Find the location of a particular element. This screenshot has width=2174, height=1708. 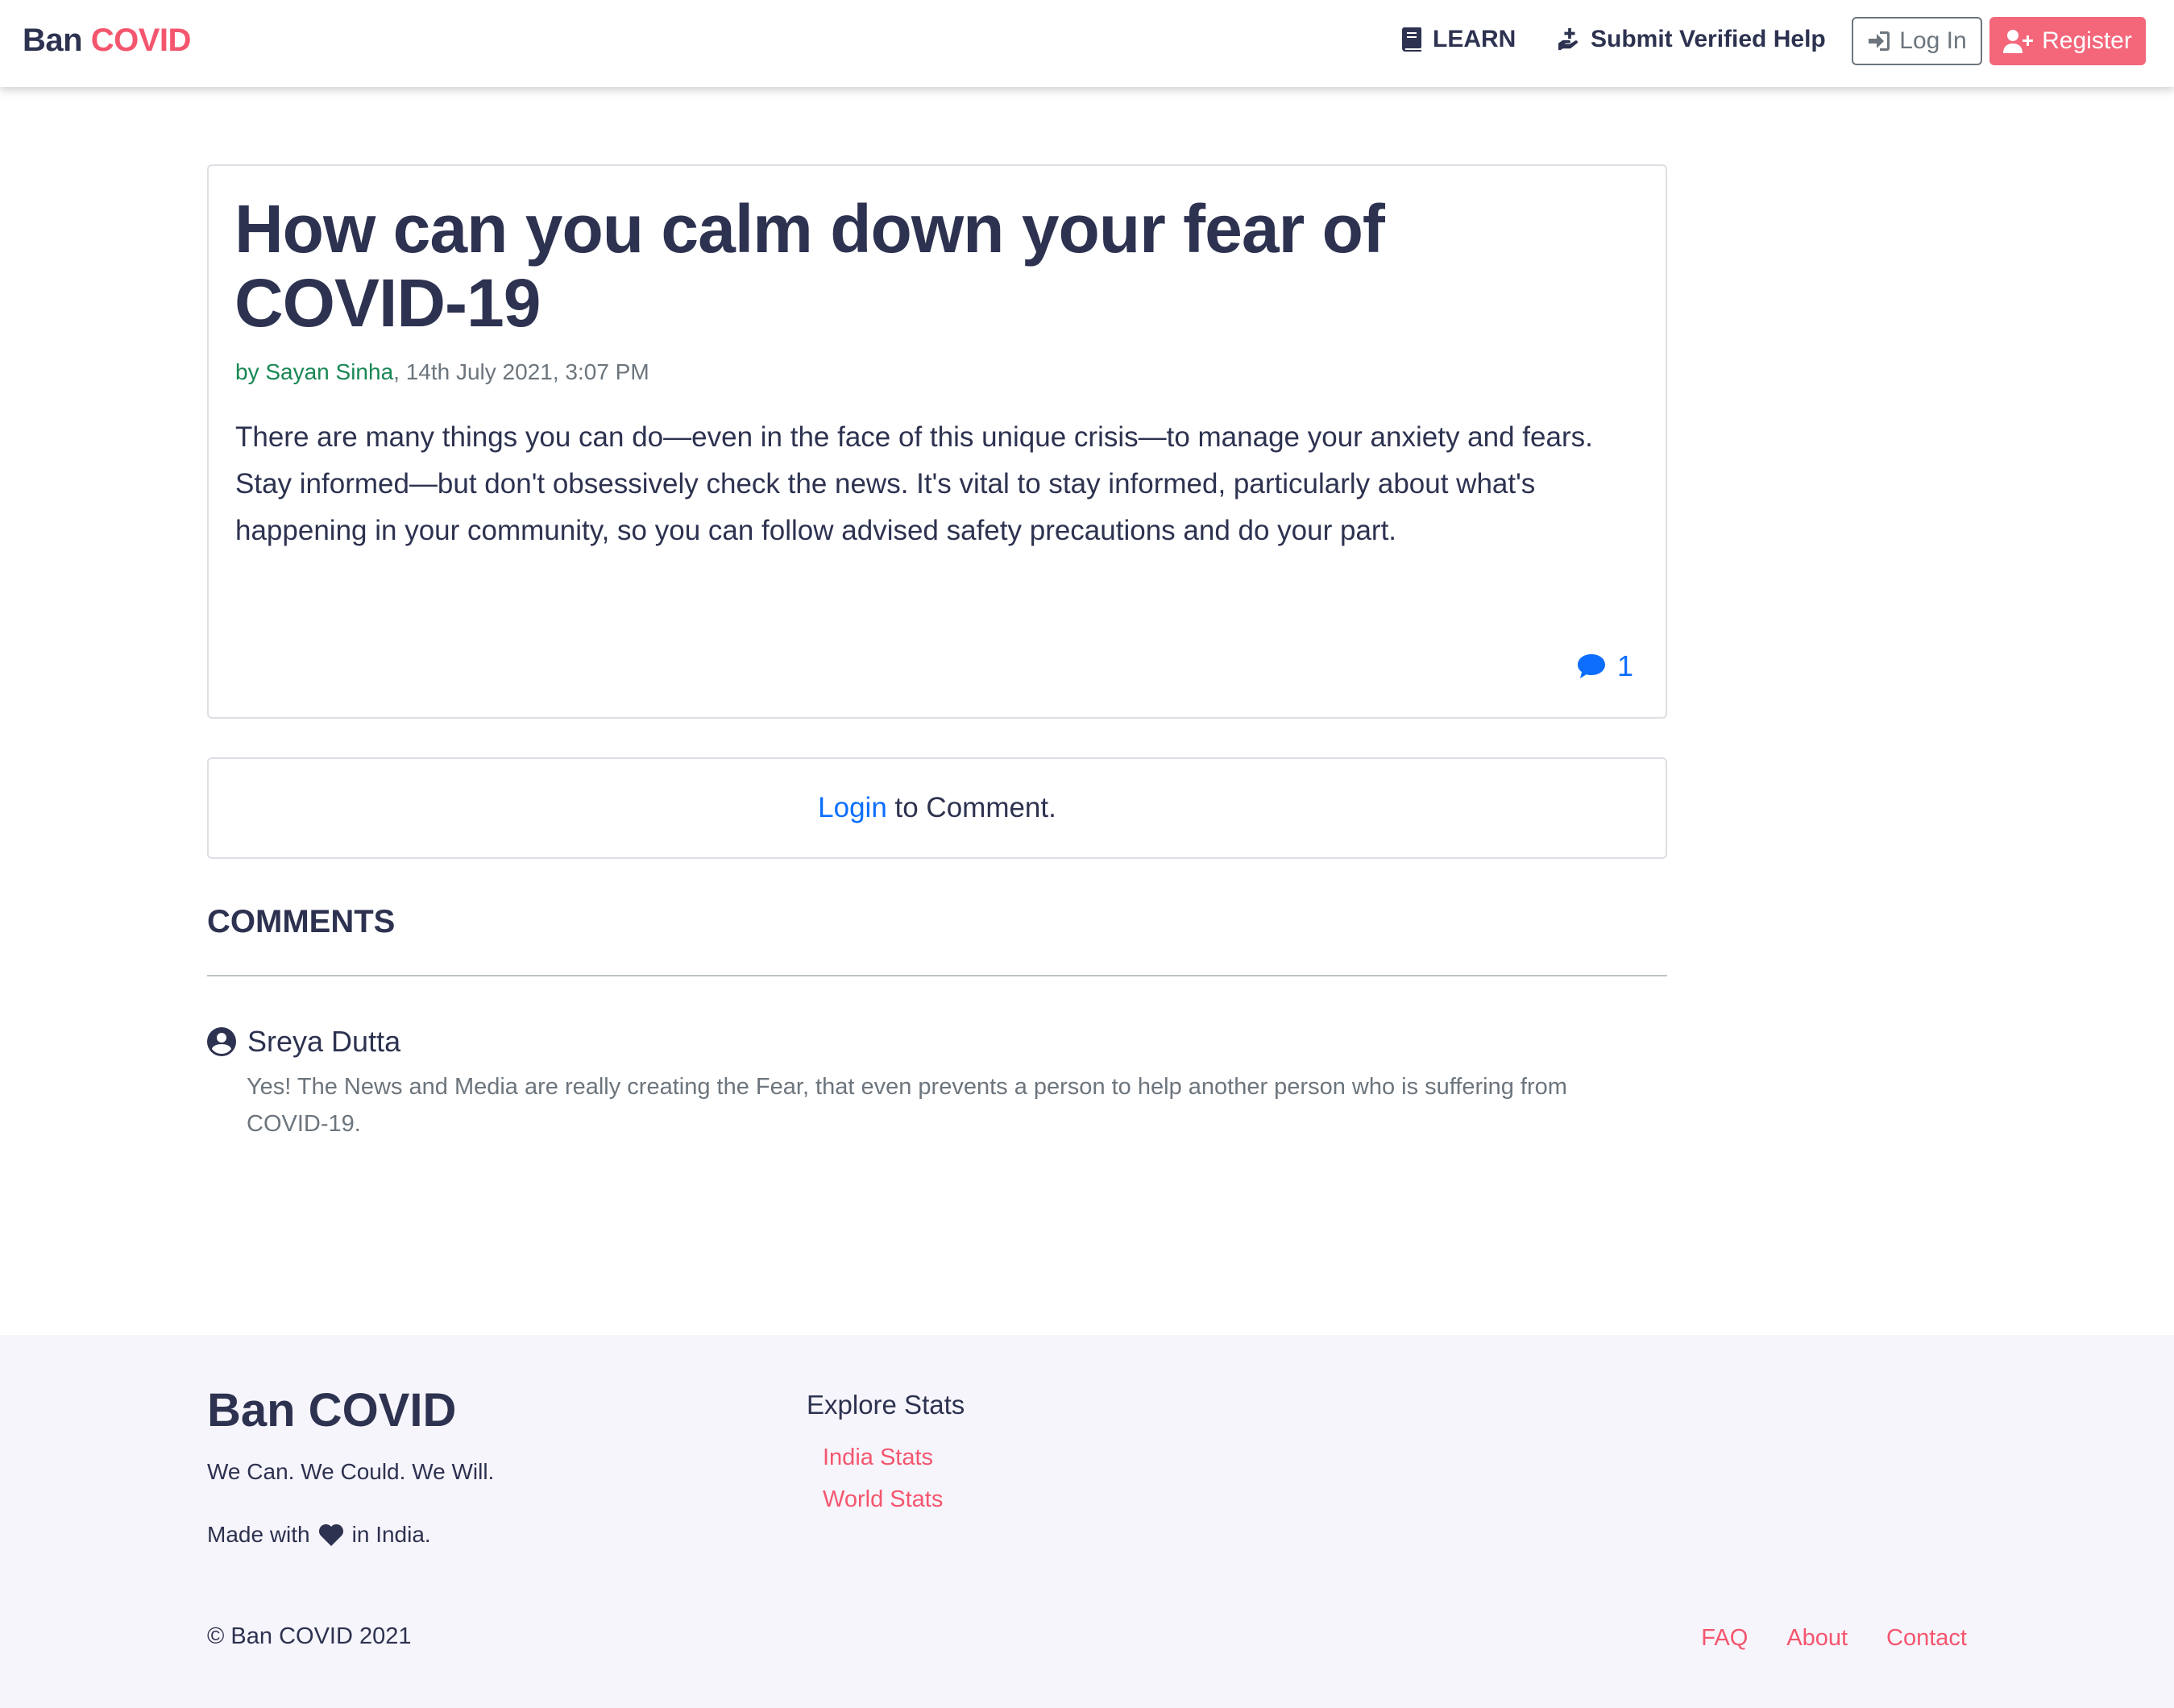

footer-bottom-links: FAQ About Contact is located at coordinates (1834, 1638).